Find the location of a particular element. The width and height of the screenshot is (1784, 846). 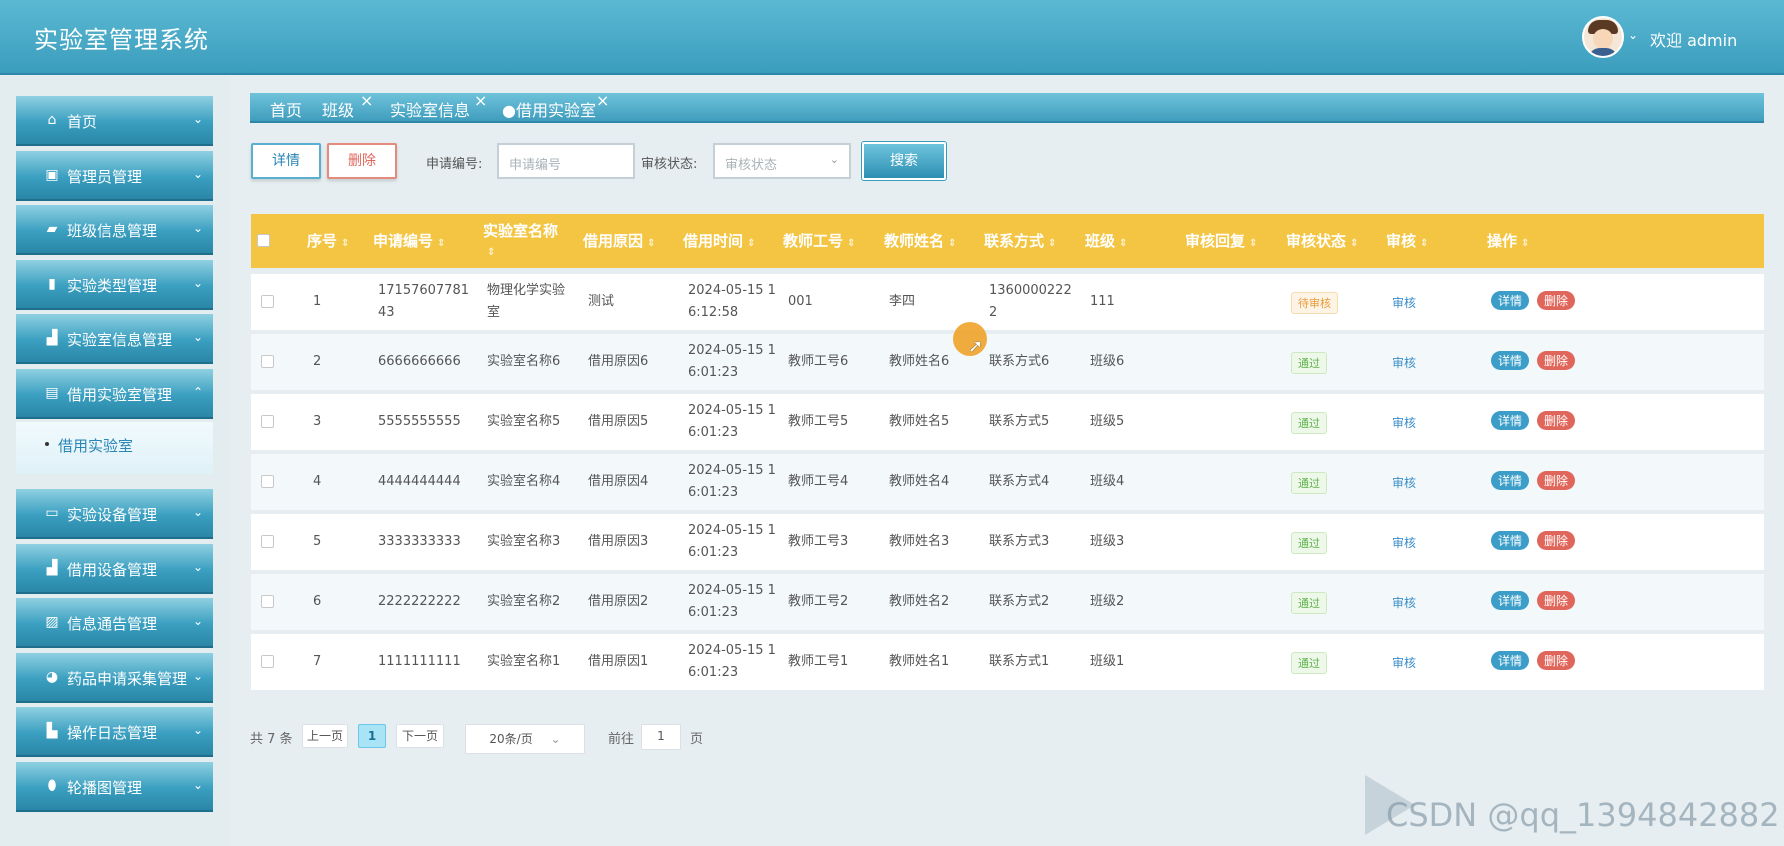

tab-home: 首页 is located at coordinates (286, 109).